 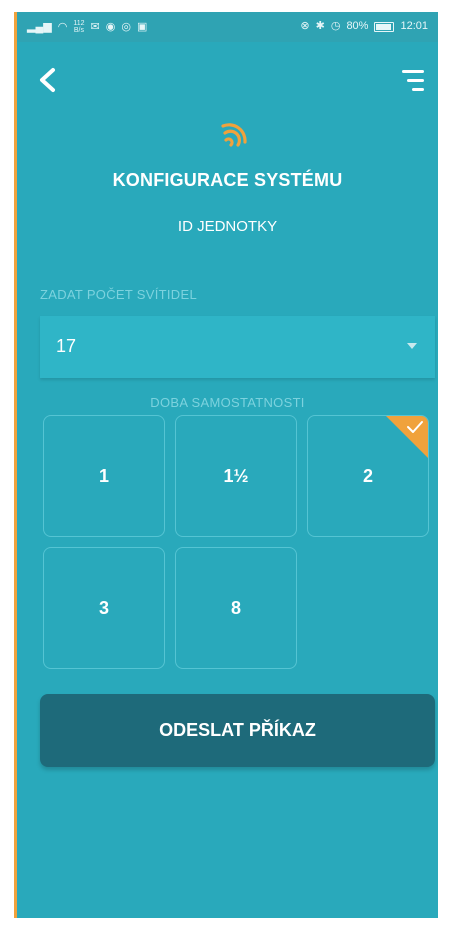 What do you see at coordinates (87, 27) in the screenshot?
I see `status-left: ▂▄▆ ◠ 112 B/s ✉ ◉ ◎ ▣` at bounding box center [87, 27].